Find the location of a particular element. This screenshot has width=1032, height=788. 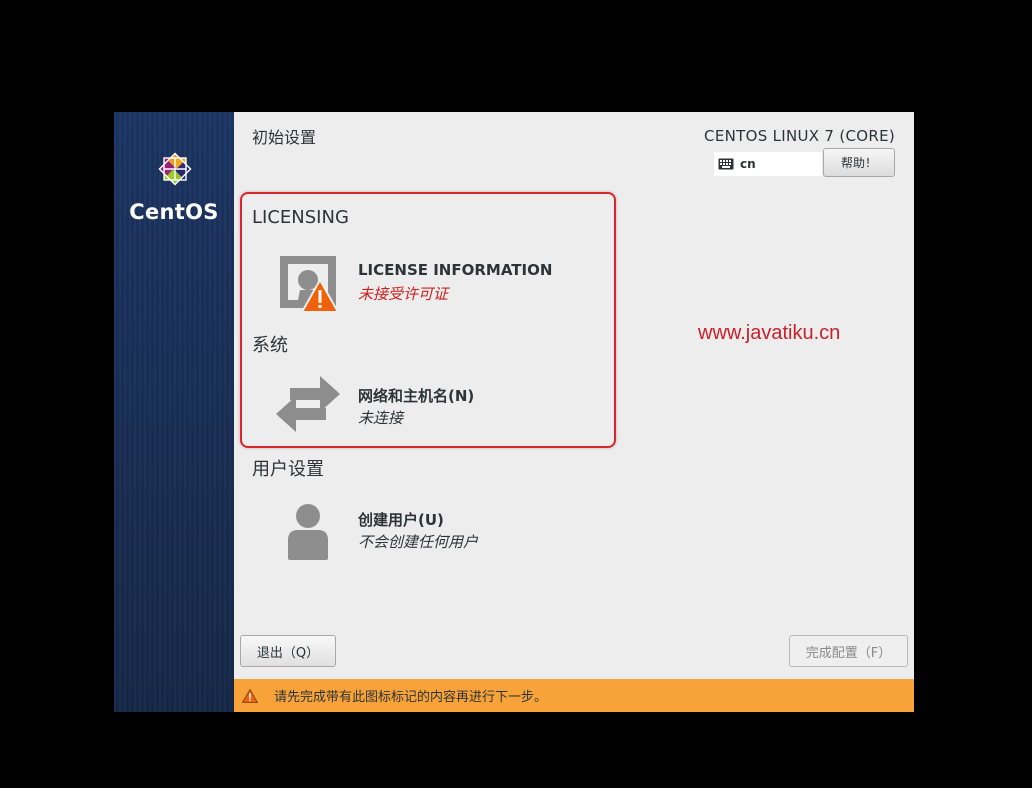

spoke-title: LICENSE INFORMATION is located at coordinates (455, 270).